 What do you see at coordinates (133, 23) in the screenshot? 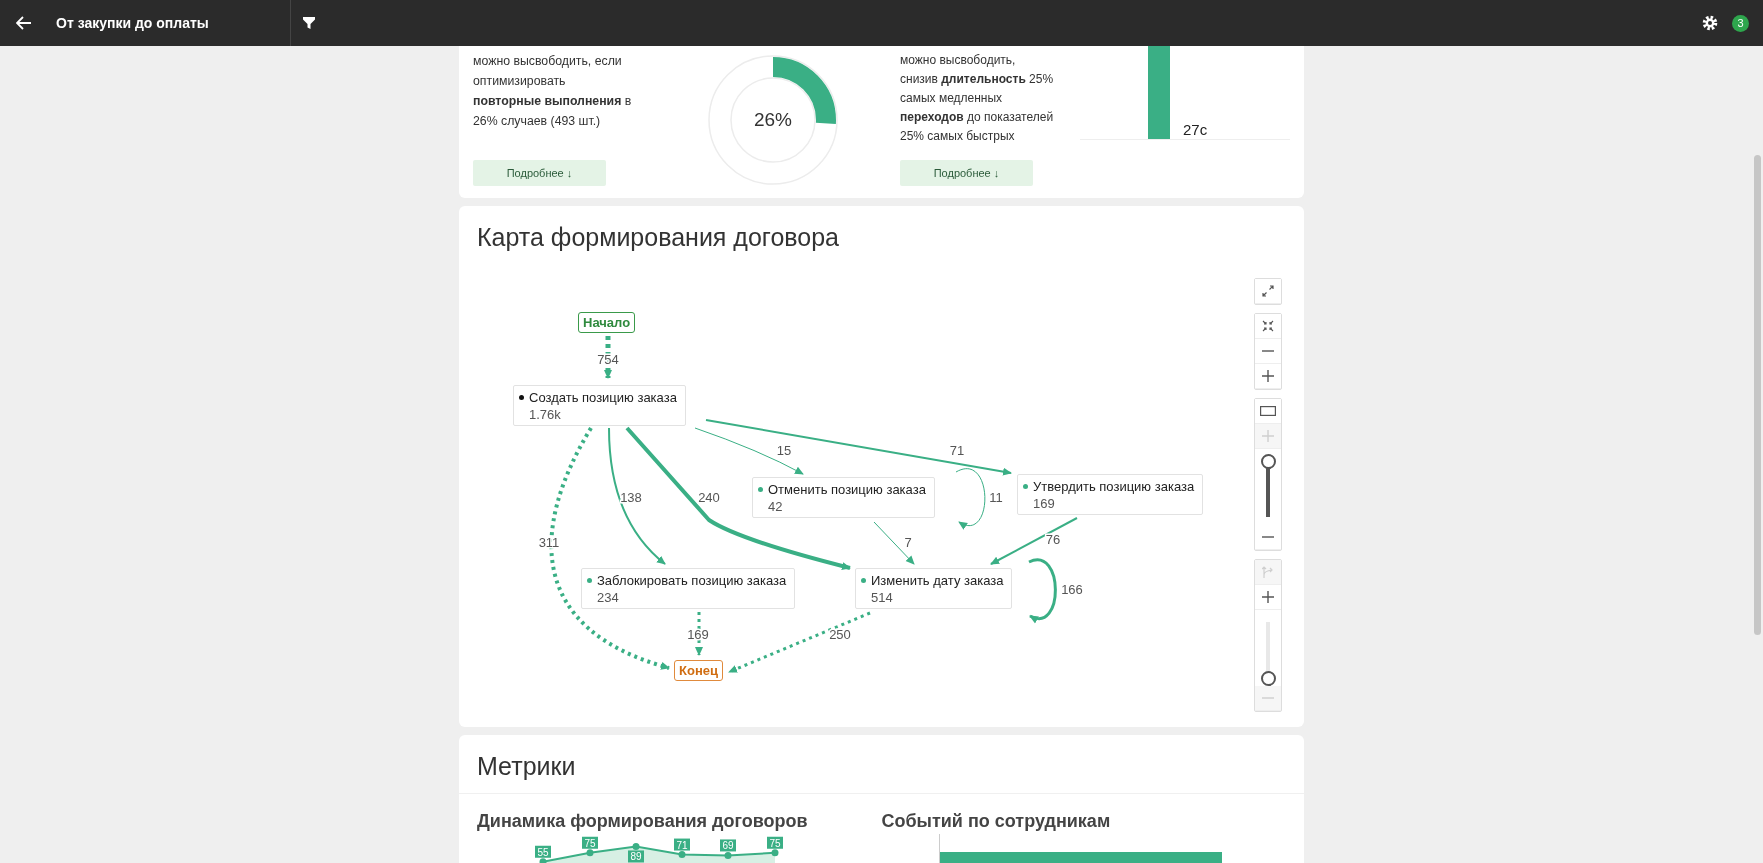
I see `process-title: От закупки до оплаты` at bounding box center [133, 23].